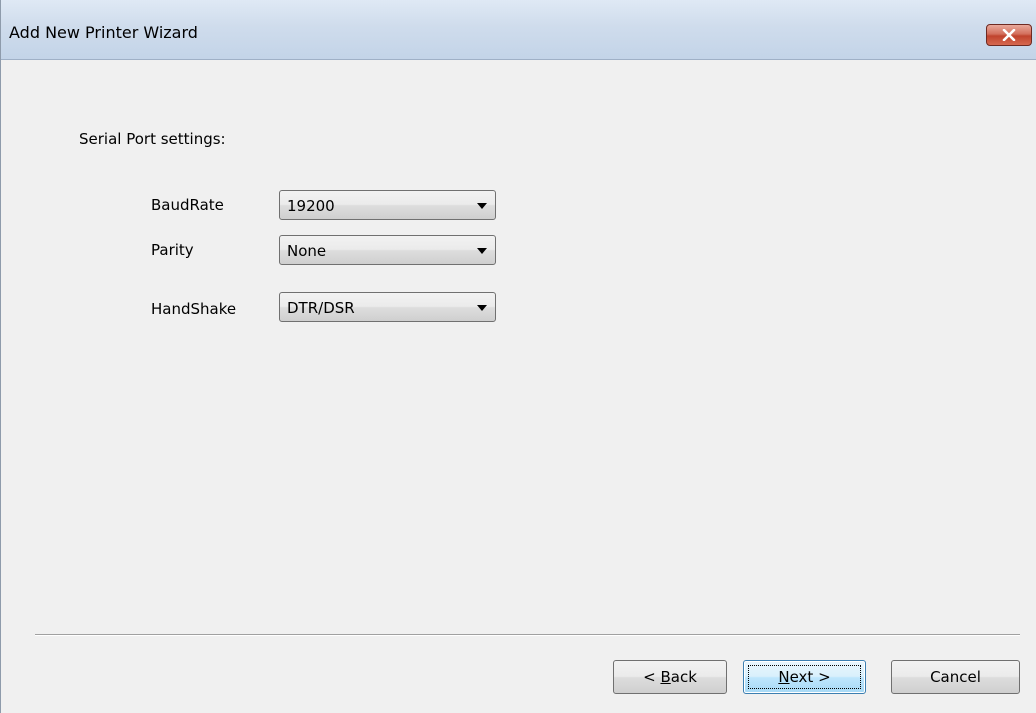 Image resolution: width=1036 pixels, height=713 pixels. What do you see at coordinates (103, 32) in the screenshot?
I see `window-title: Add New Printer Wizard` at bounding box center [103, 32].